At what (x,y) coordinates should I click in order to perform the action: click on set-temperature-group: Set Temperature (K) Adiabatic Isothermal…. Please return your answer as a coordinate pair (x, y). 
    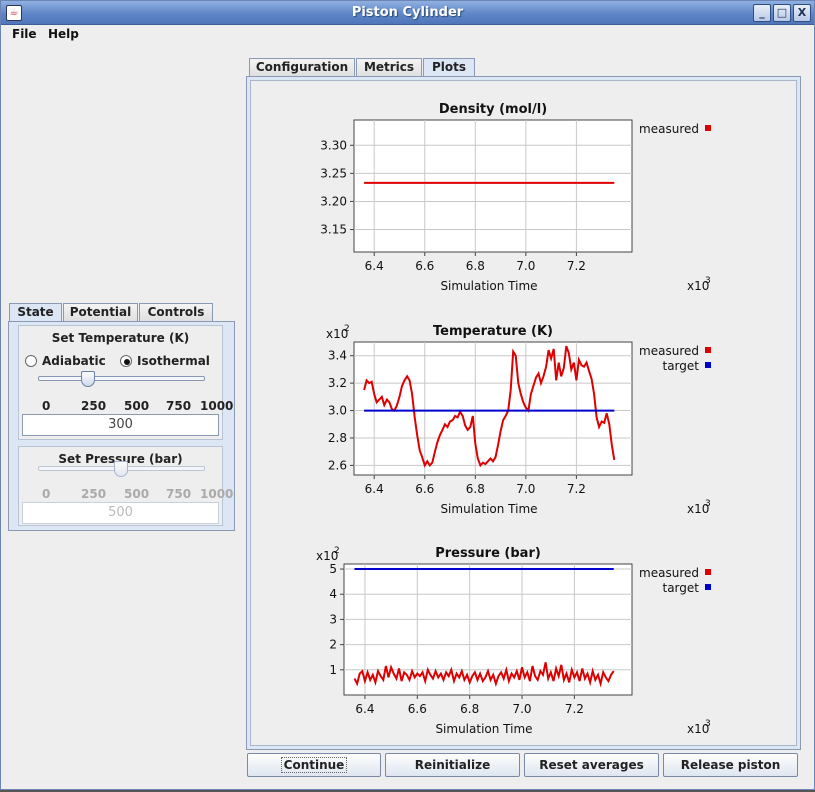
    Looking at the image, I should click on (125, 382).